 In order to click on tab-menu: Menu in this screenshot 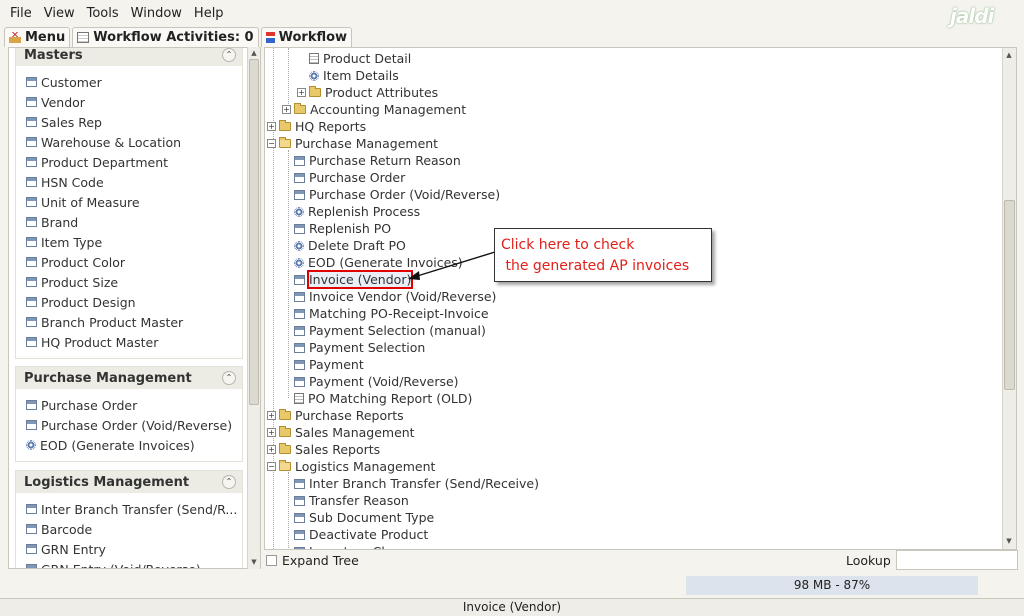, I will do `click(37, 37)`.